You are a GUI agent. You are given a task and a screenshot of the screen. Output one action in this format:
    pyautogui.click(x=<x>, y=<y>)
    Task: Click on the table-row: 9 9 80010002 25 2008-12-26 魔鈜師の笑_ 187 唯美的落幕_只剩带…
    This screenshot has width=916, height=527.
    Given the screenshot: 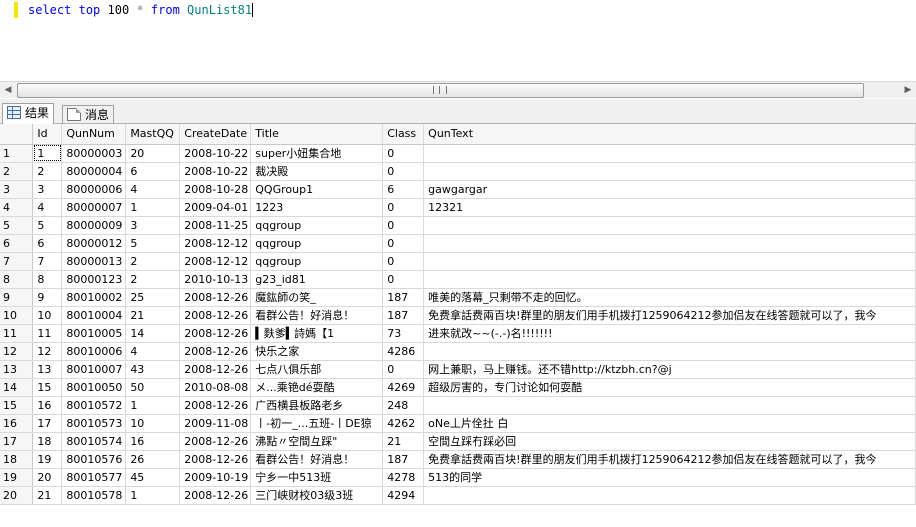 What is the action you would take?
    pyautogui.click(x=458, y=297)
    